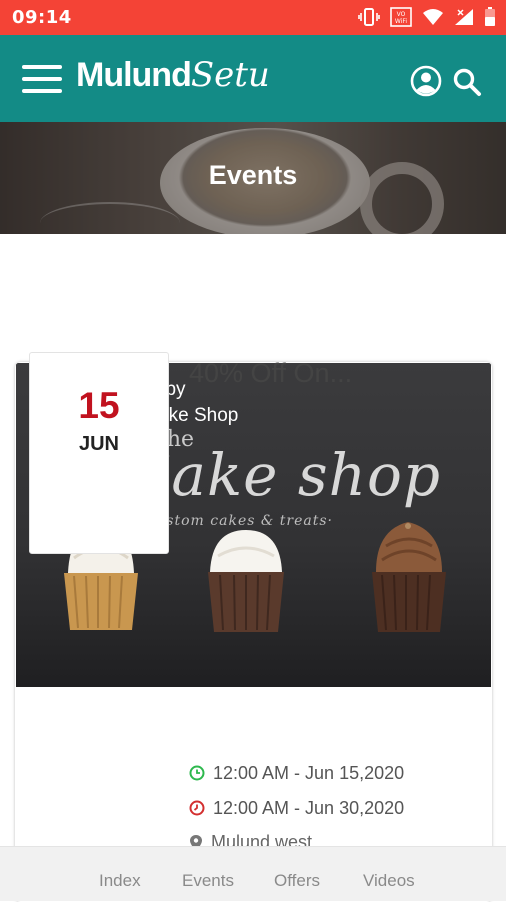  I want to click on nav-item-index: Index, so click(120, 881).